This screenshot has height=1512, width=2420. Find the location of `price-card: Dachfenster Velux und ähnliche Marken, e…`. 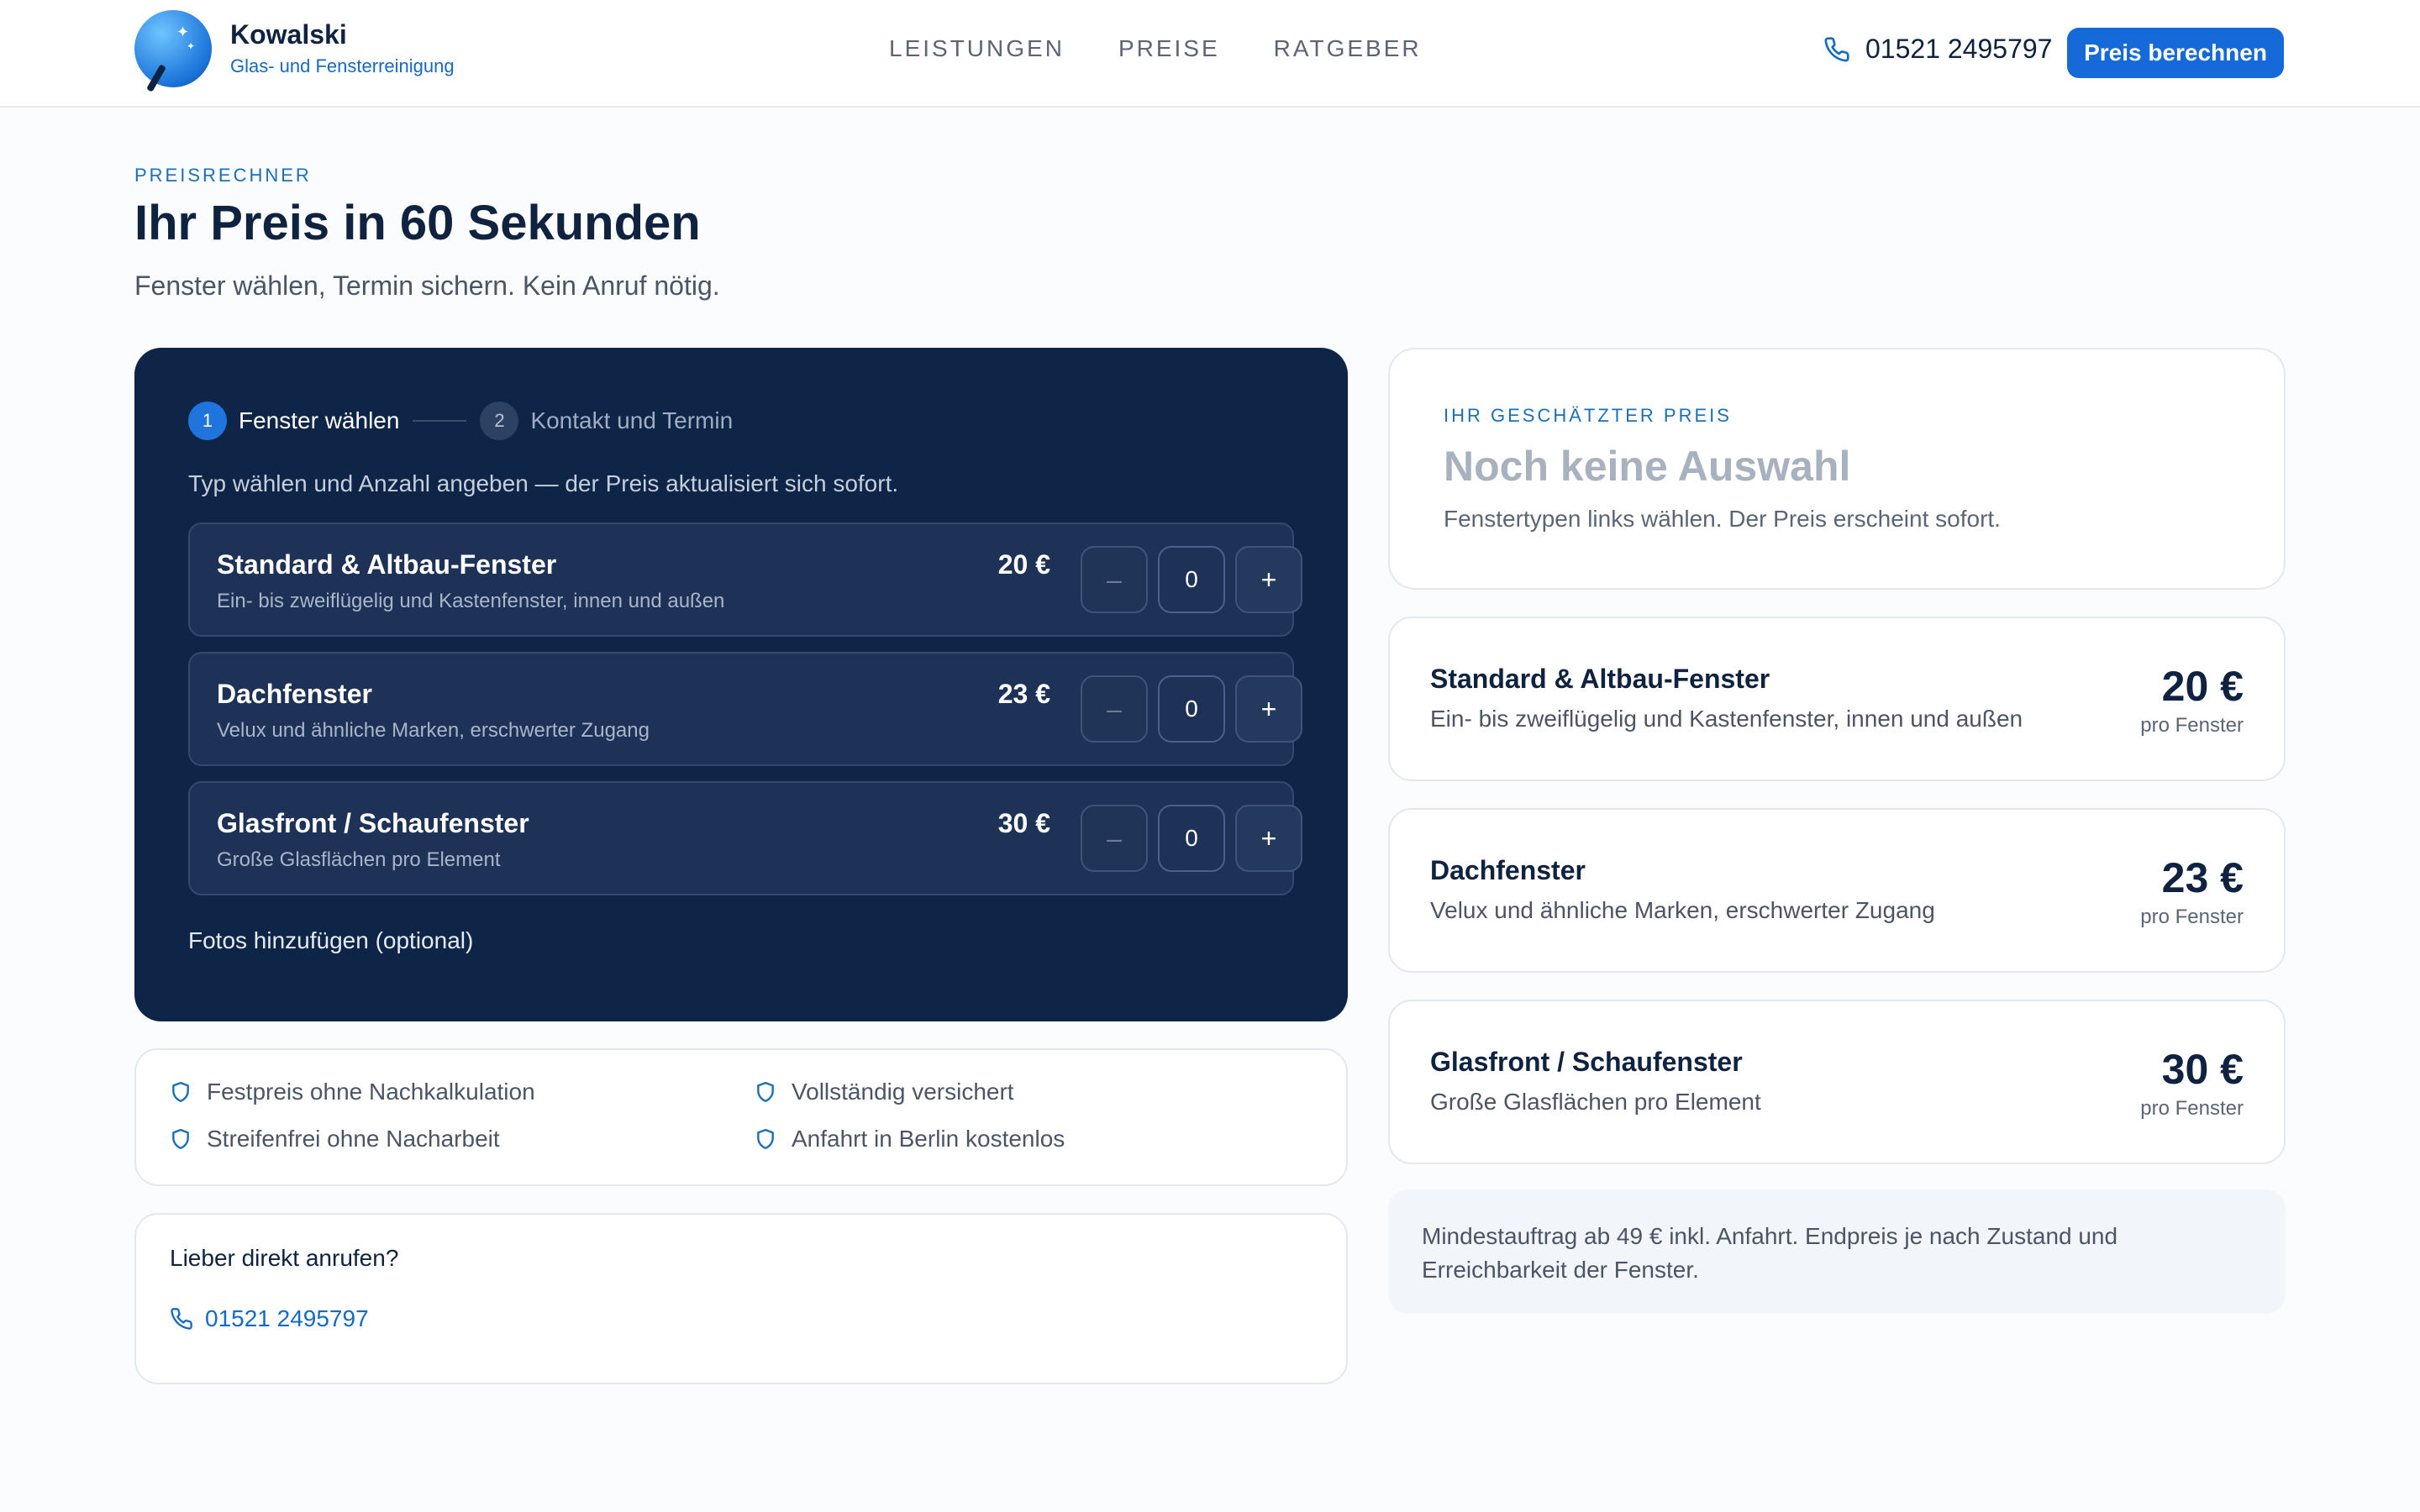

price-card: Dachfenster Velux und ähnliche Marken, e… is located at coordinates (1837, 890).